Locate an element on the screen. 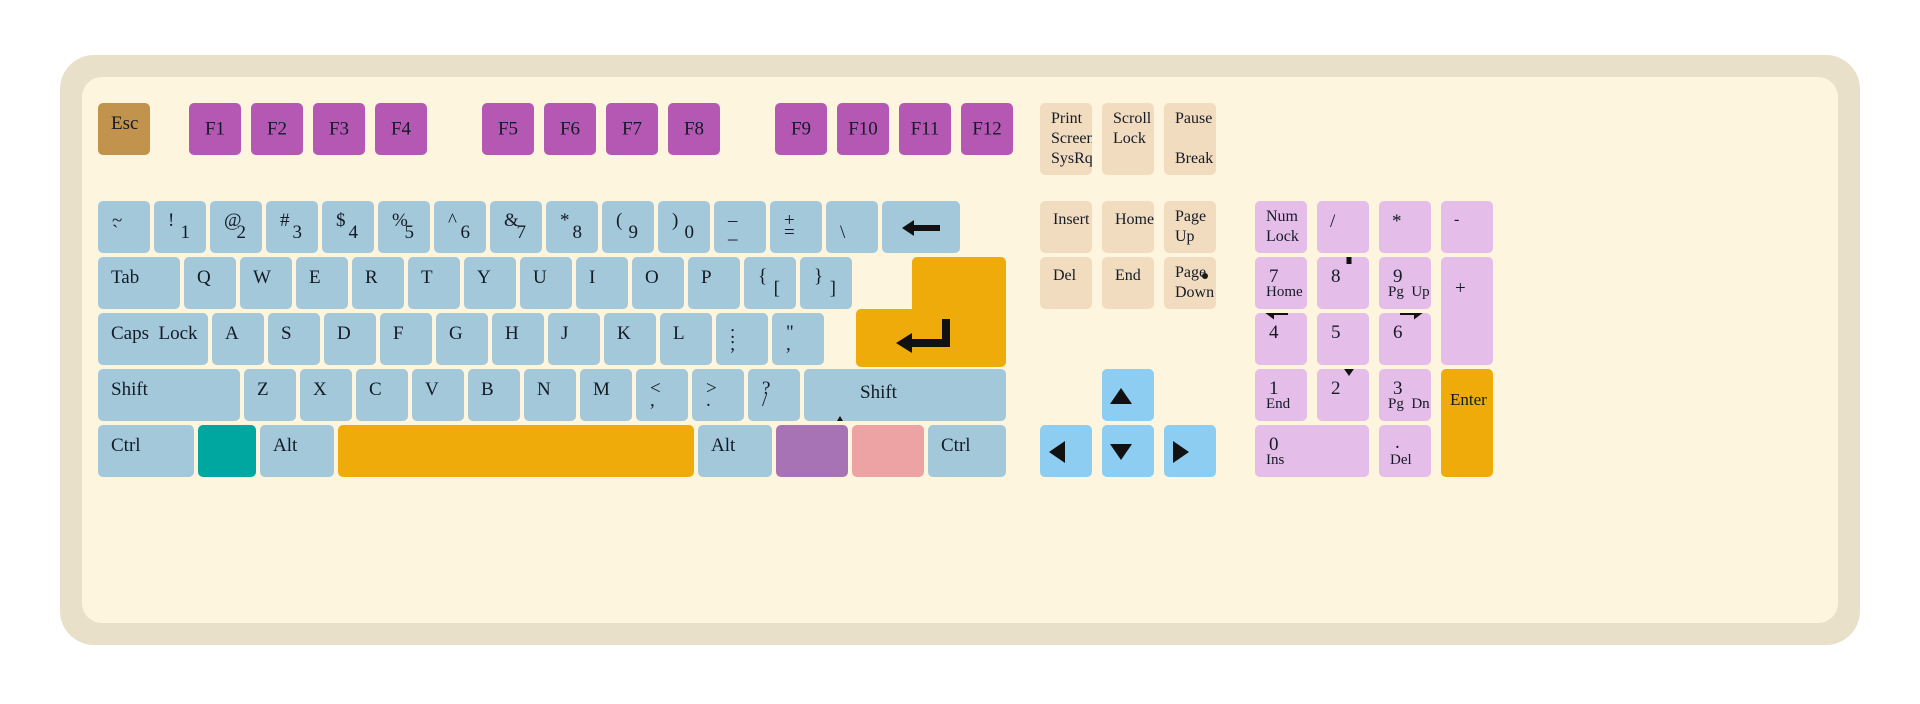 The height and width of the screenshot is (704, 1920). key-f3: F3 is located at coordinates (339, 129).